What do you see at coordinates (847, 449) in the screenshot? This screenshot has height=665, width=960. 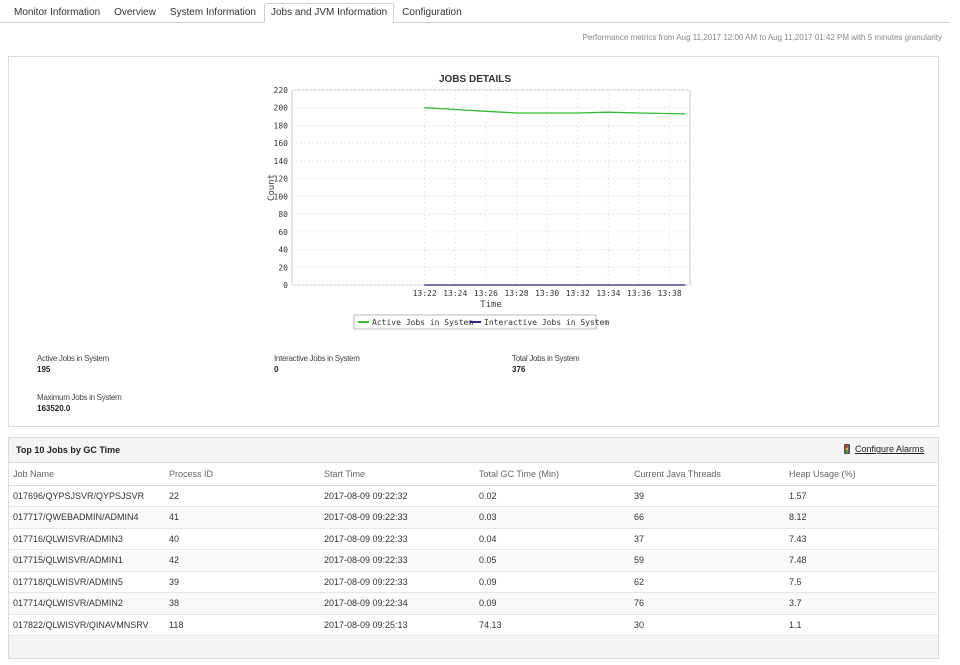 I see `traffic-light-icon` at bounding box center [847, 449].